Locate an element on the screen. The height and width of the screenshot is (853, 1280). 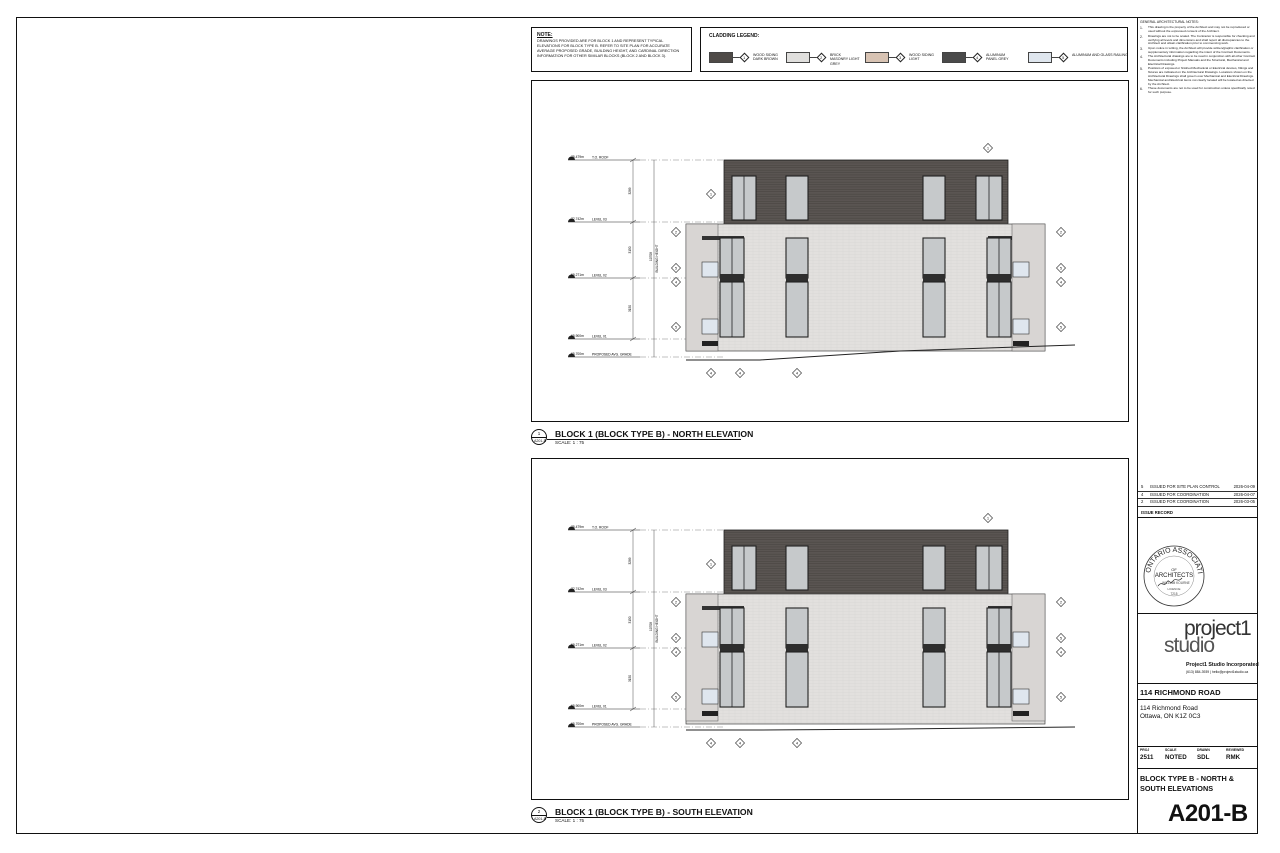
scale-value: NOTED is located at coordinates (1176, 757).